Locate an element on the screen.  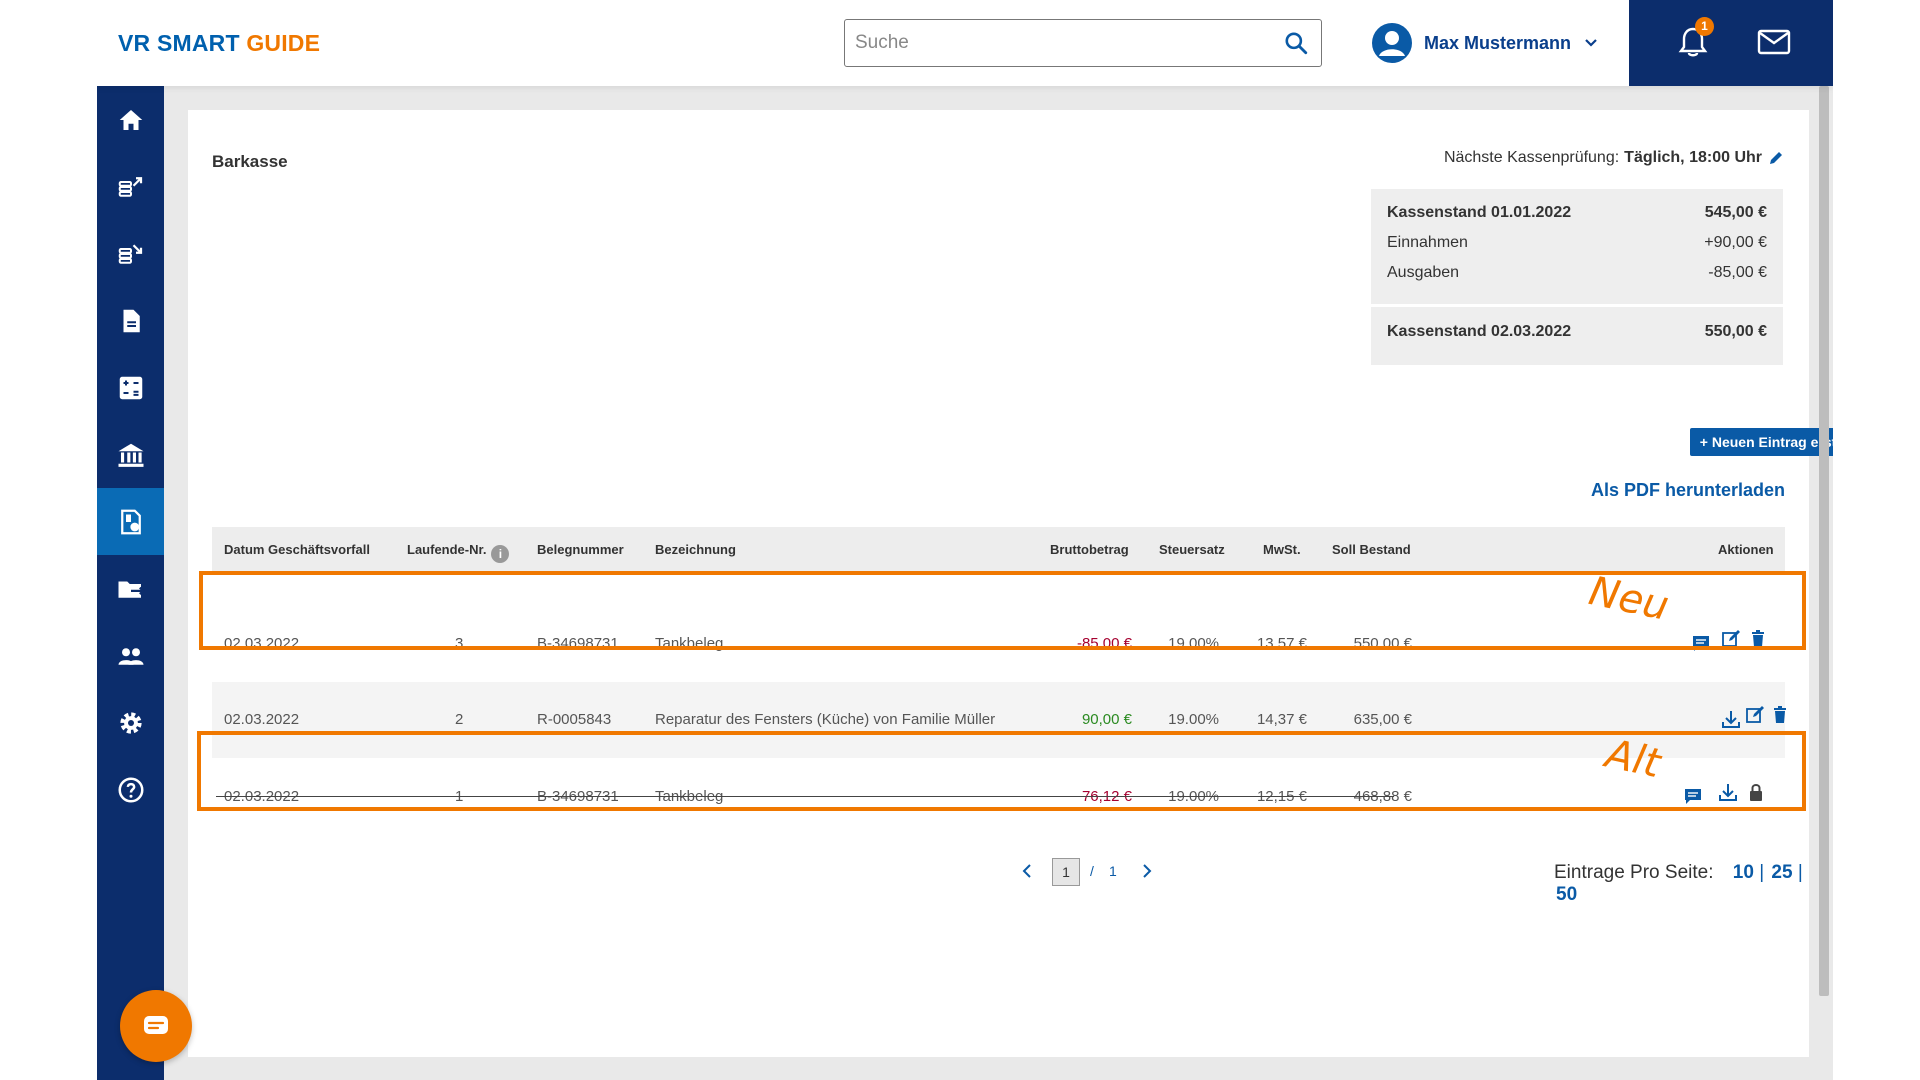
sidebar-item-home is located at coordinates (130, 119).